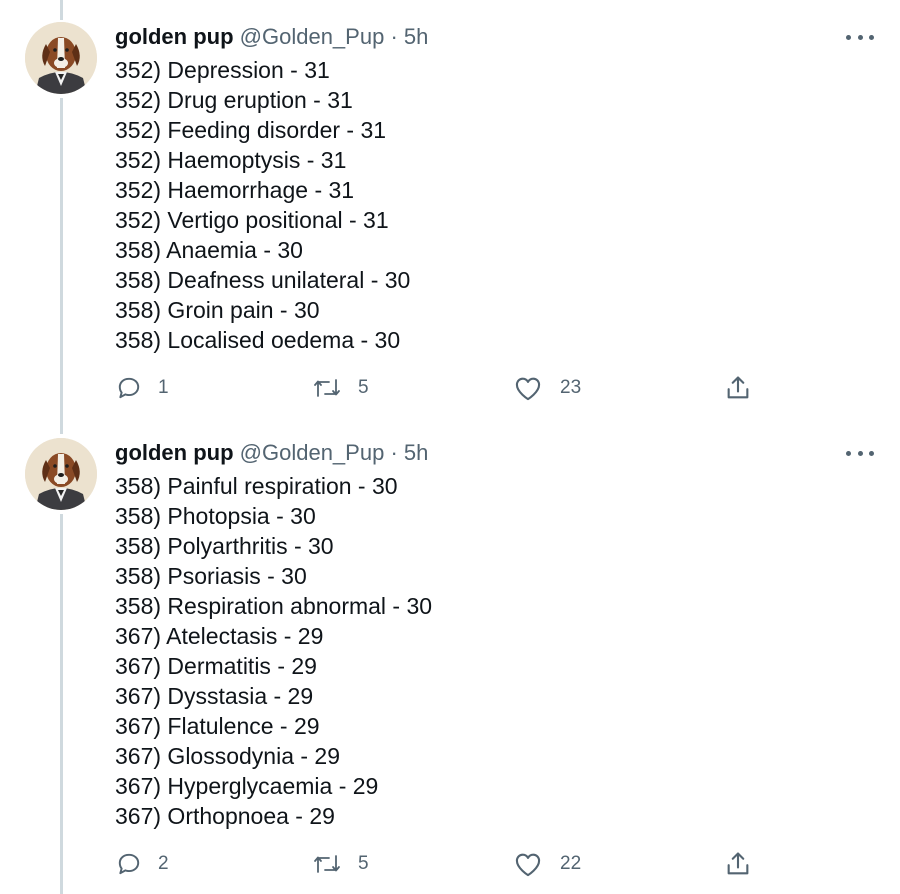 The width and height of the screenshot is (900, 894). What do you see at coordinates (163, 863) in the screenshot?
I see `reply-count: 2` at bounding box center [163, 863].